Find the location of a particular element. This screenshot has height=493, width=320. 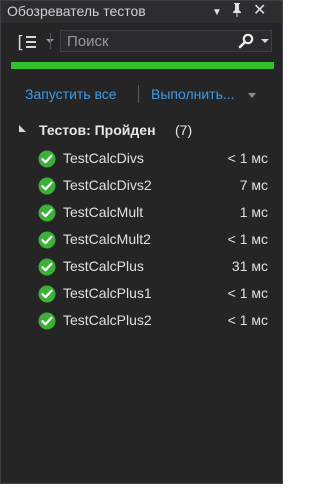

search-toolbar: [ is located at coordinates (141, 42).